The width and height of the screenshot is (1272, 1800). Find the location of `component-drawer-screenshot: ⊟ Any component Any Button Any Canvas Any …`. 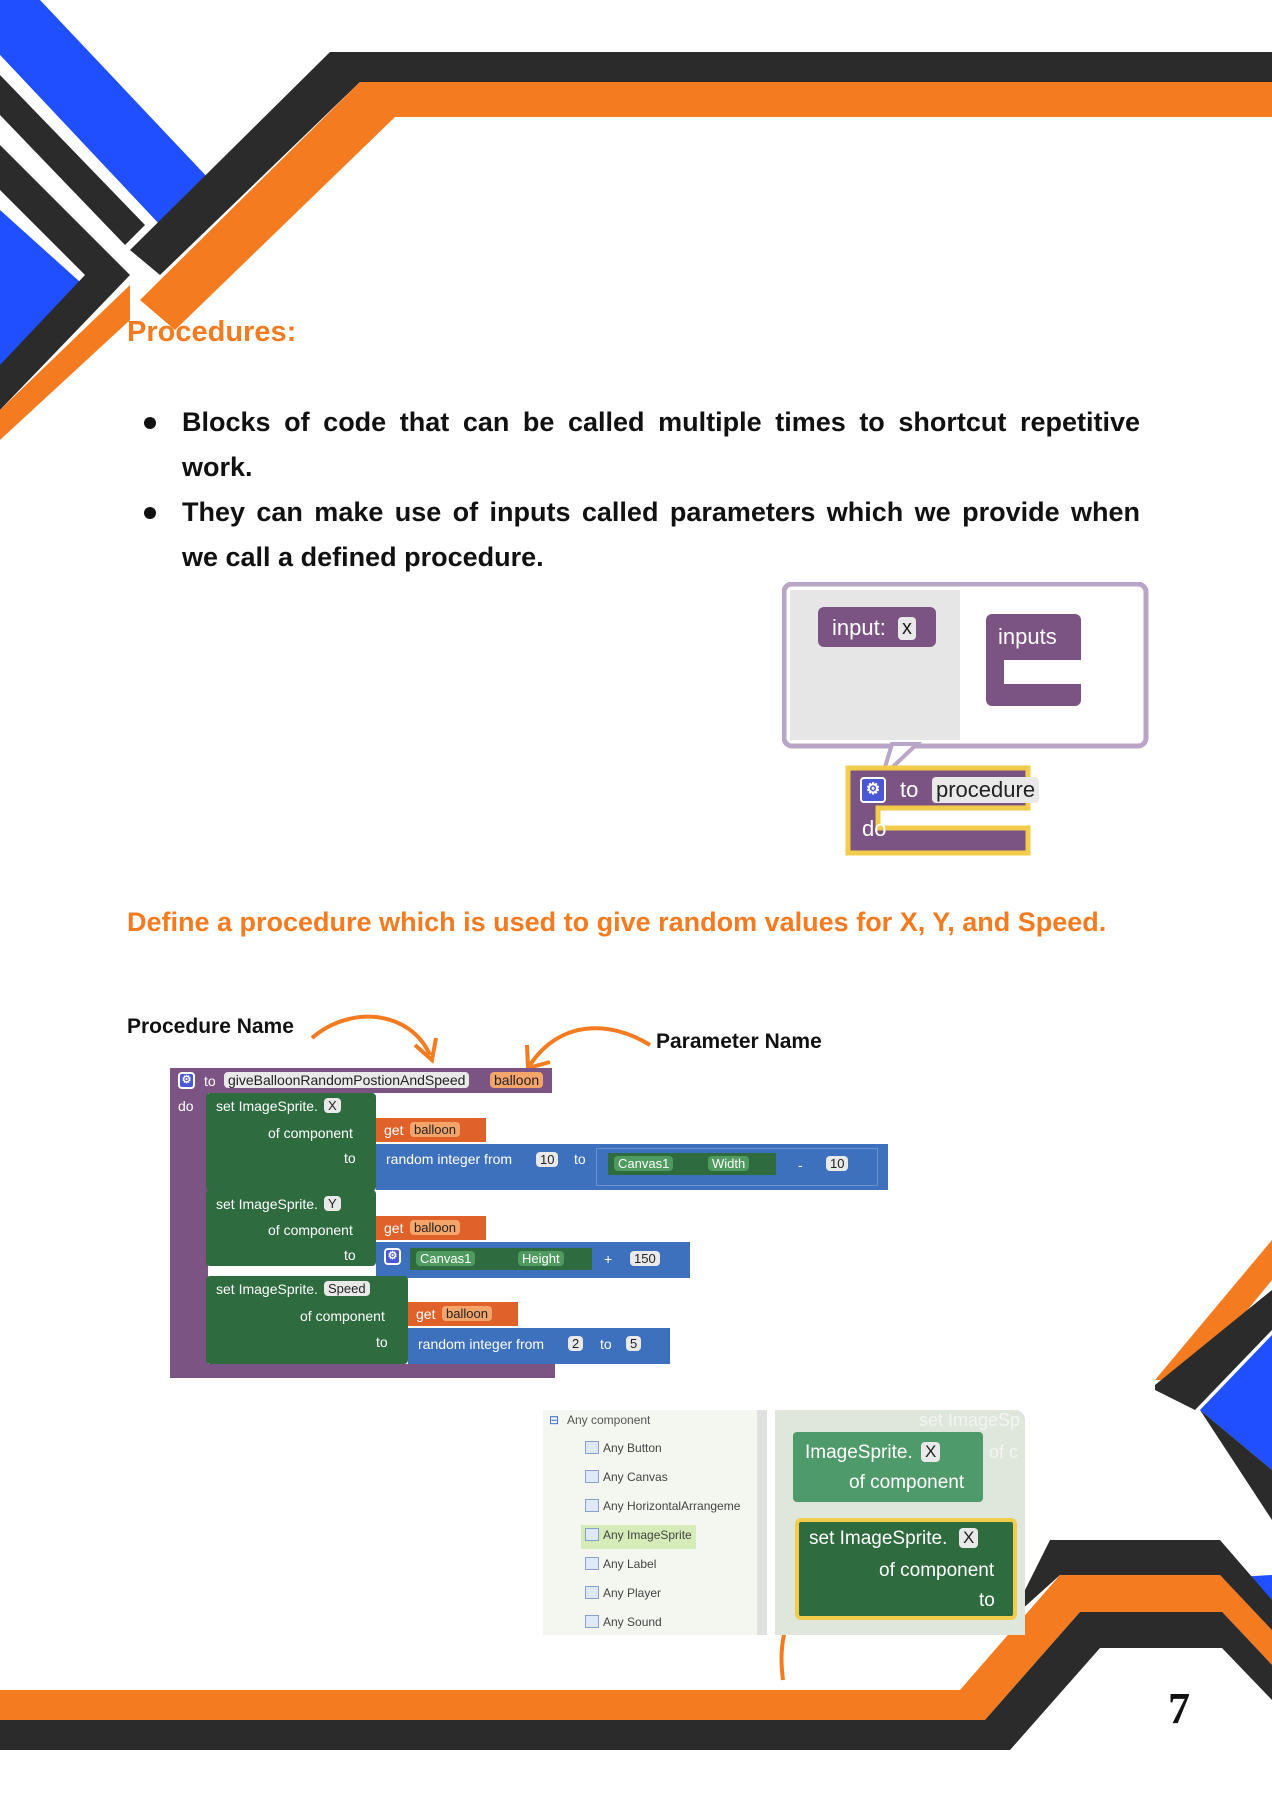

component-drawer-screenshot: ⊟ Any component Any Button Any Canvas Any … is located at coordinates (784, 1522).